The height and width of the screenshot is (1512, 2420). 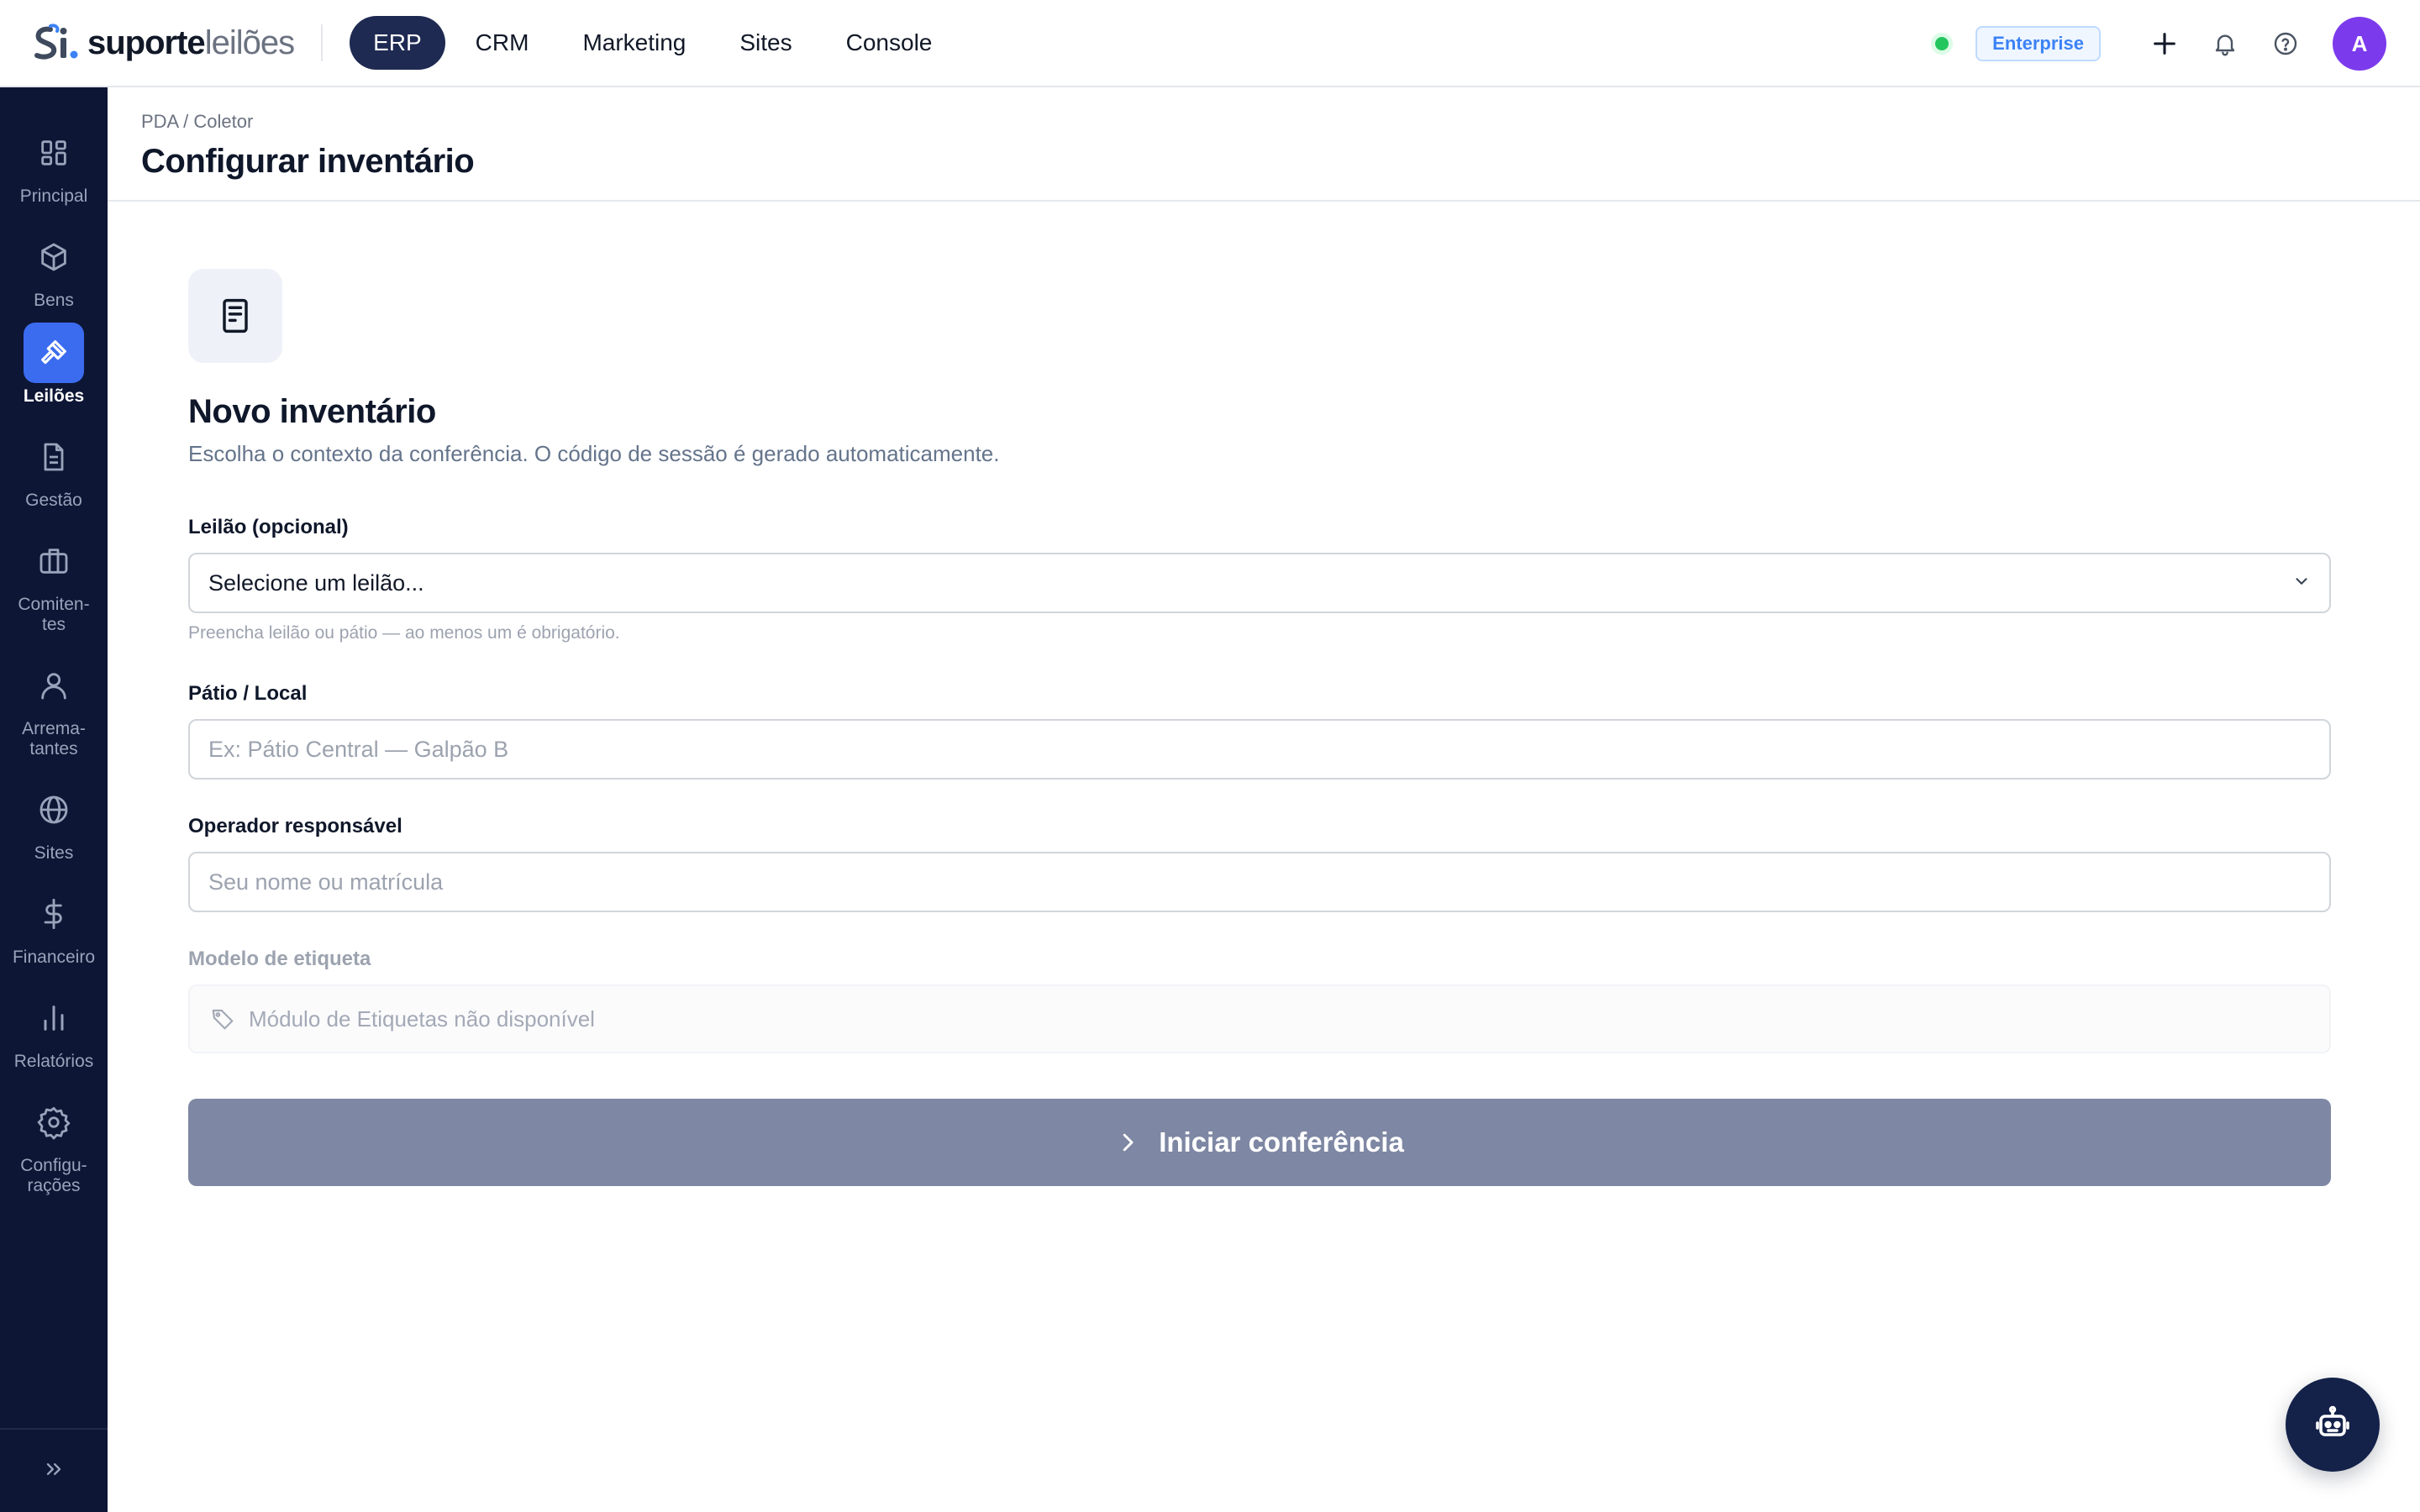 I want to click on sidebar-item-arrematantes: Arrema- tantes, so click(x=54, y=707).